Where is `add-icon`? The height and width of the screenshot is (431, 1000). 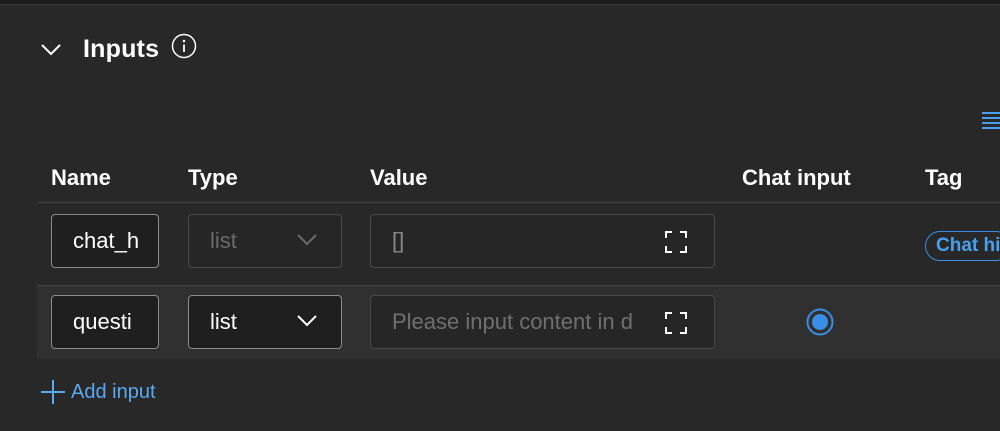 add-icon is located at coordinates (53, 392).